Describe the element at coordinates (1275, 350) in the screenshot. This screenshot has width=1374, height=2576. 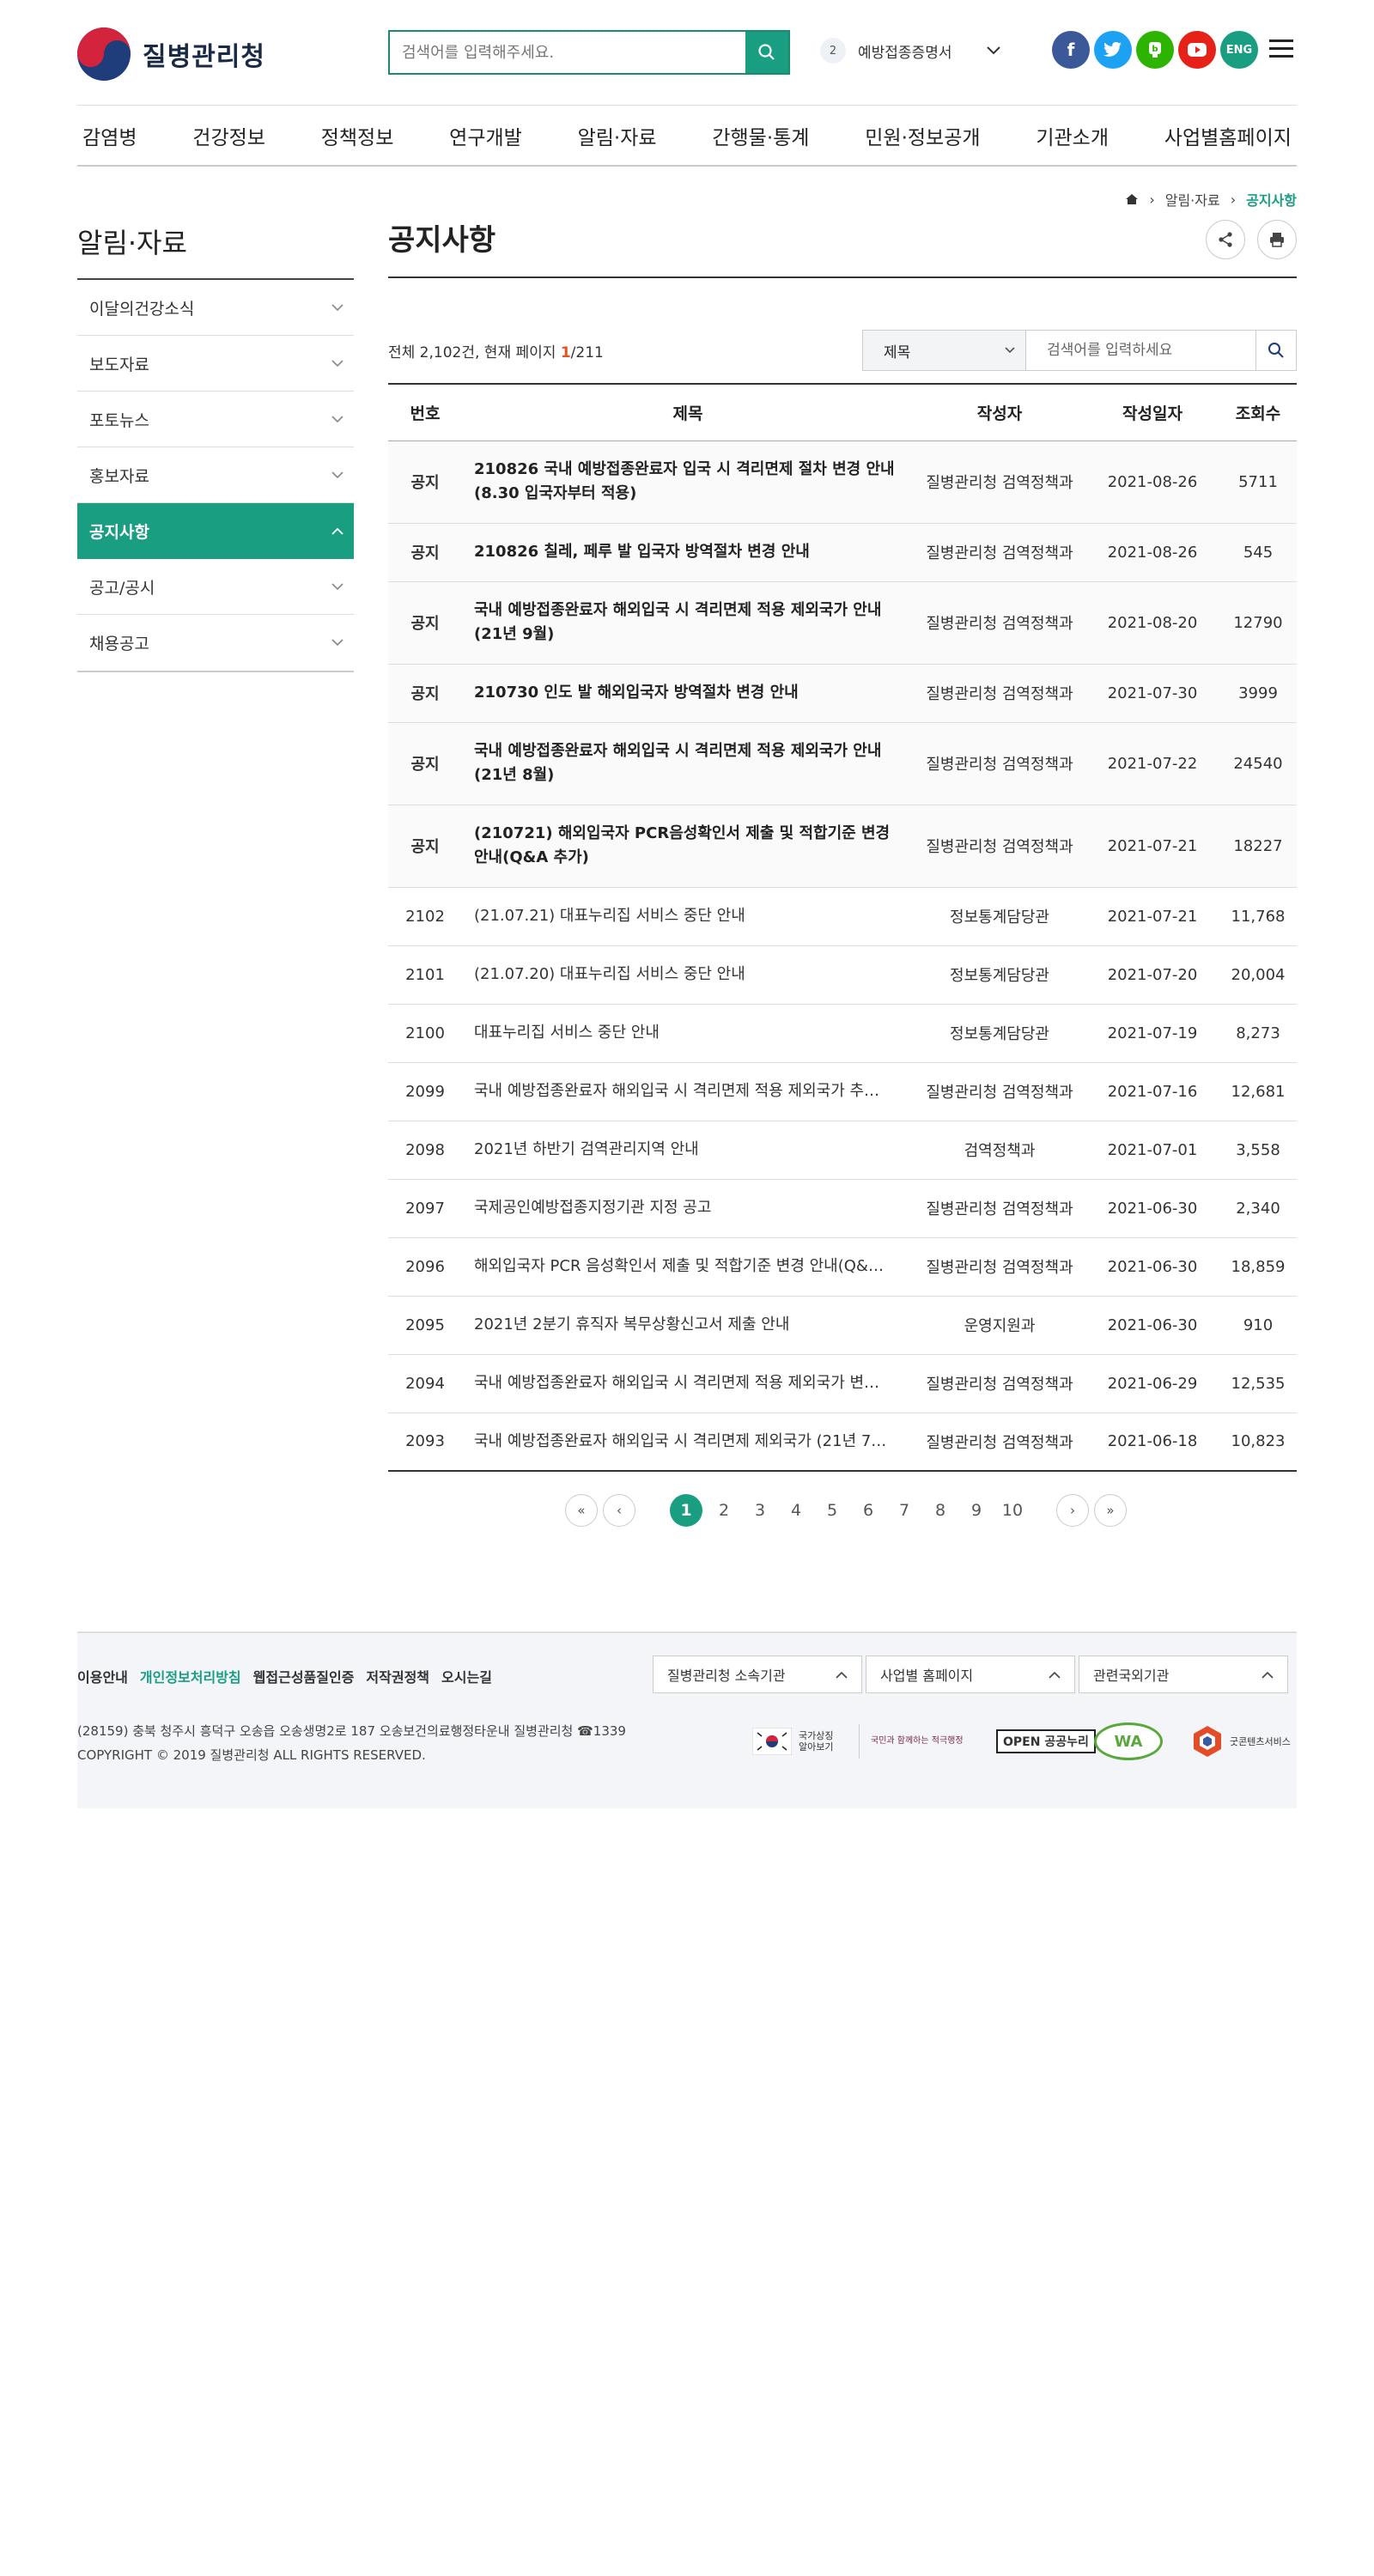
I see `board-search-button` at that location.